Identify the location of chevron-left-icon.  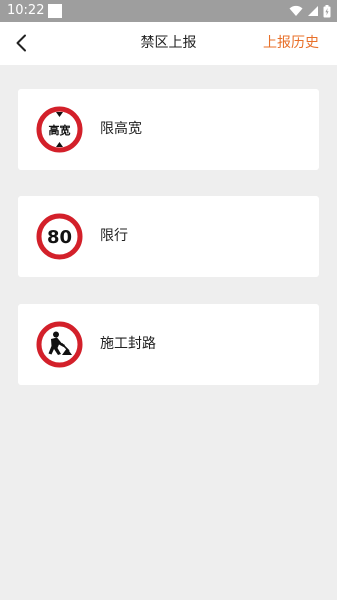
(21, 43).